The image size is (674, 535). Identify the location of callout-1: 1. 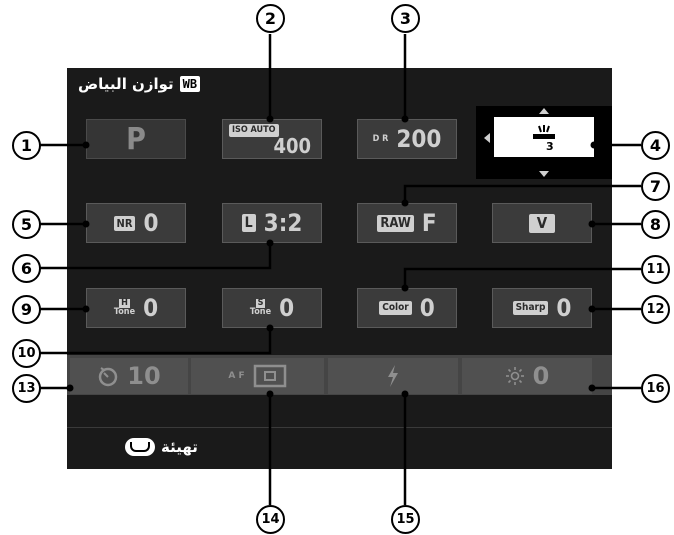
(26, 145).